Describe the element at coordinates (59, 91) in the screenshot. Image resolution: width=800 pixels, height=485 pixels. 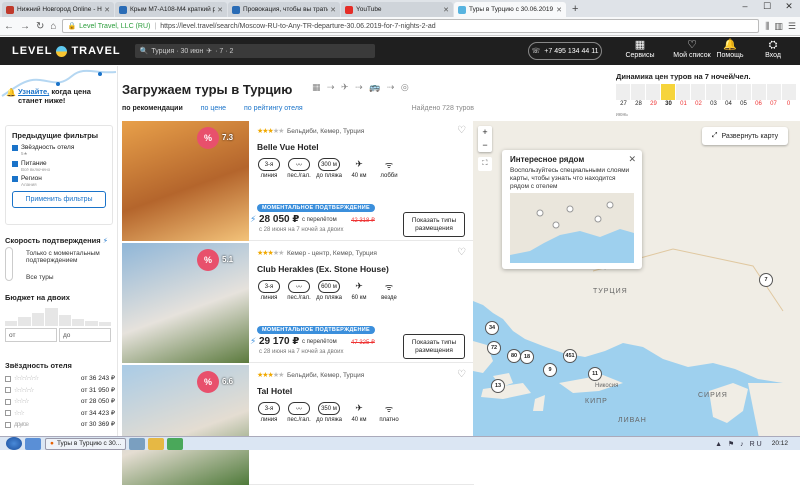
I see `price-alert-promo: Узнайте, когда цена станет ниже! 🔔` at that location.